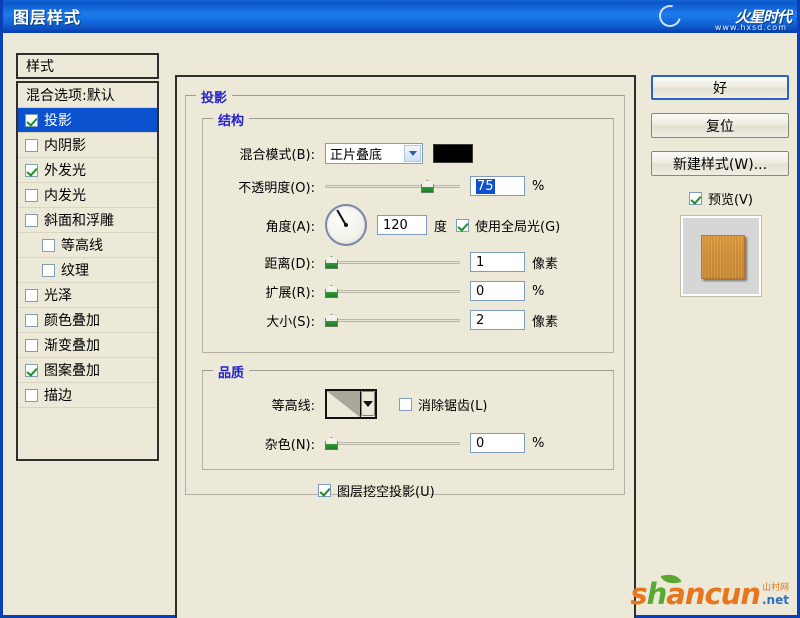  I want to click on contour-dropdown-button, so click(368, 403).